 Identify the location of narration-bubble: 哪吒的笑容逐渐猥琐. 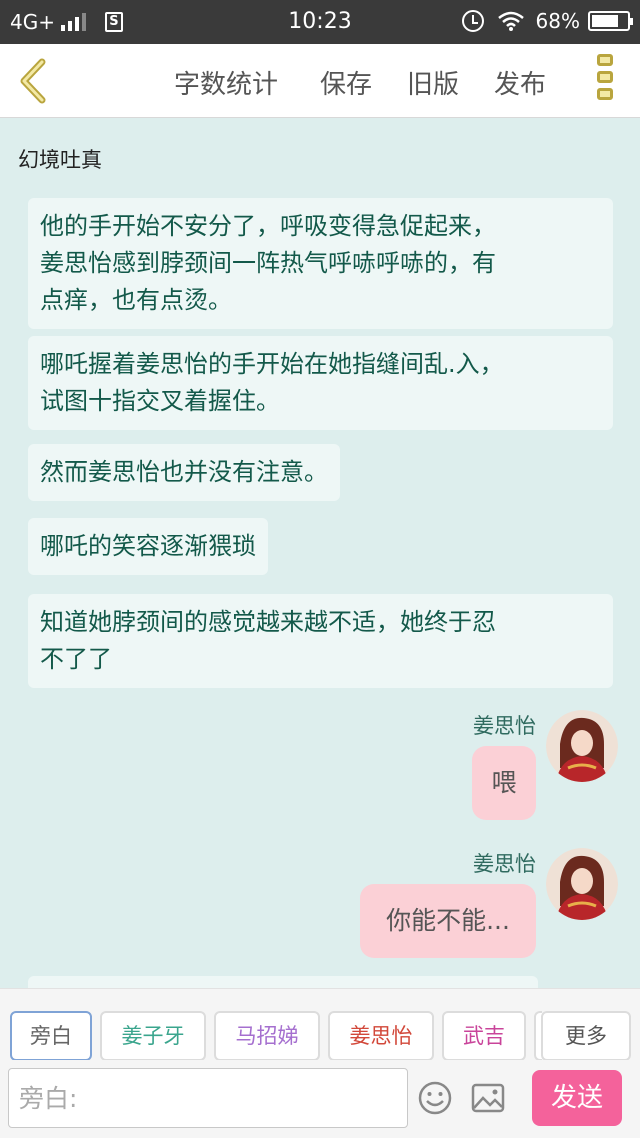
(148, 546).